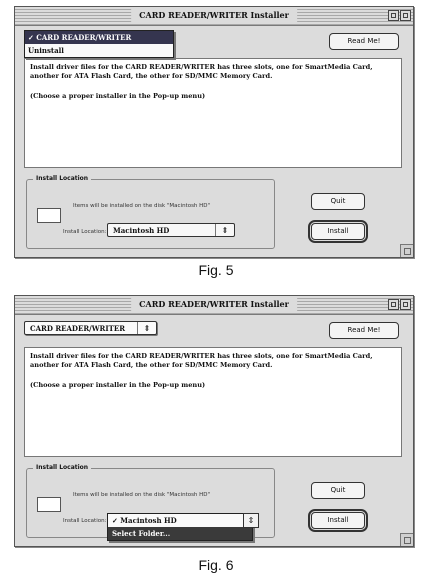  I want to click on menu-item-uninstall: Uninstall, so click(99, 50).